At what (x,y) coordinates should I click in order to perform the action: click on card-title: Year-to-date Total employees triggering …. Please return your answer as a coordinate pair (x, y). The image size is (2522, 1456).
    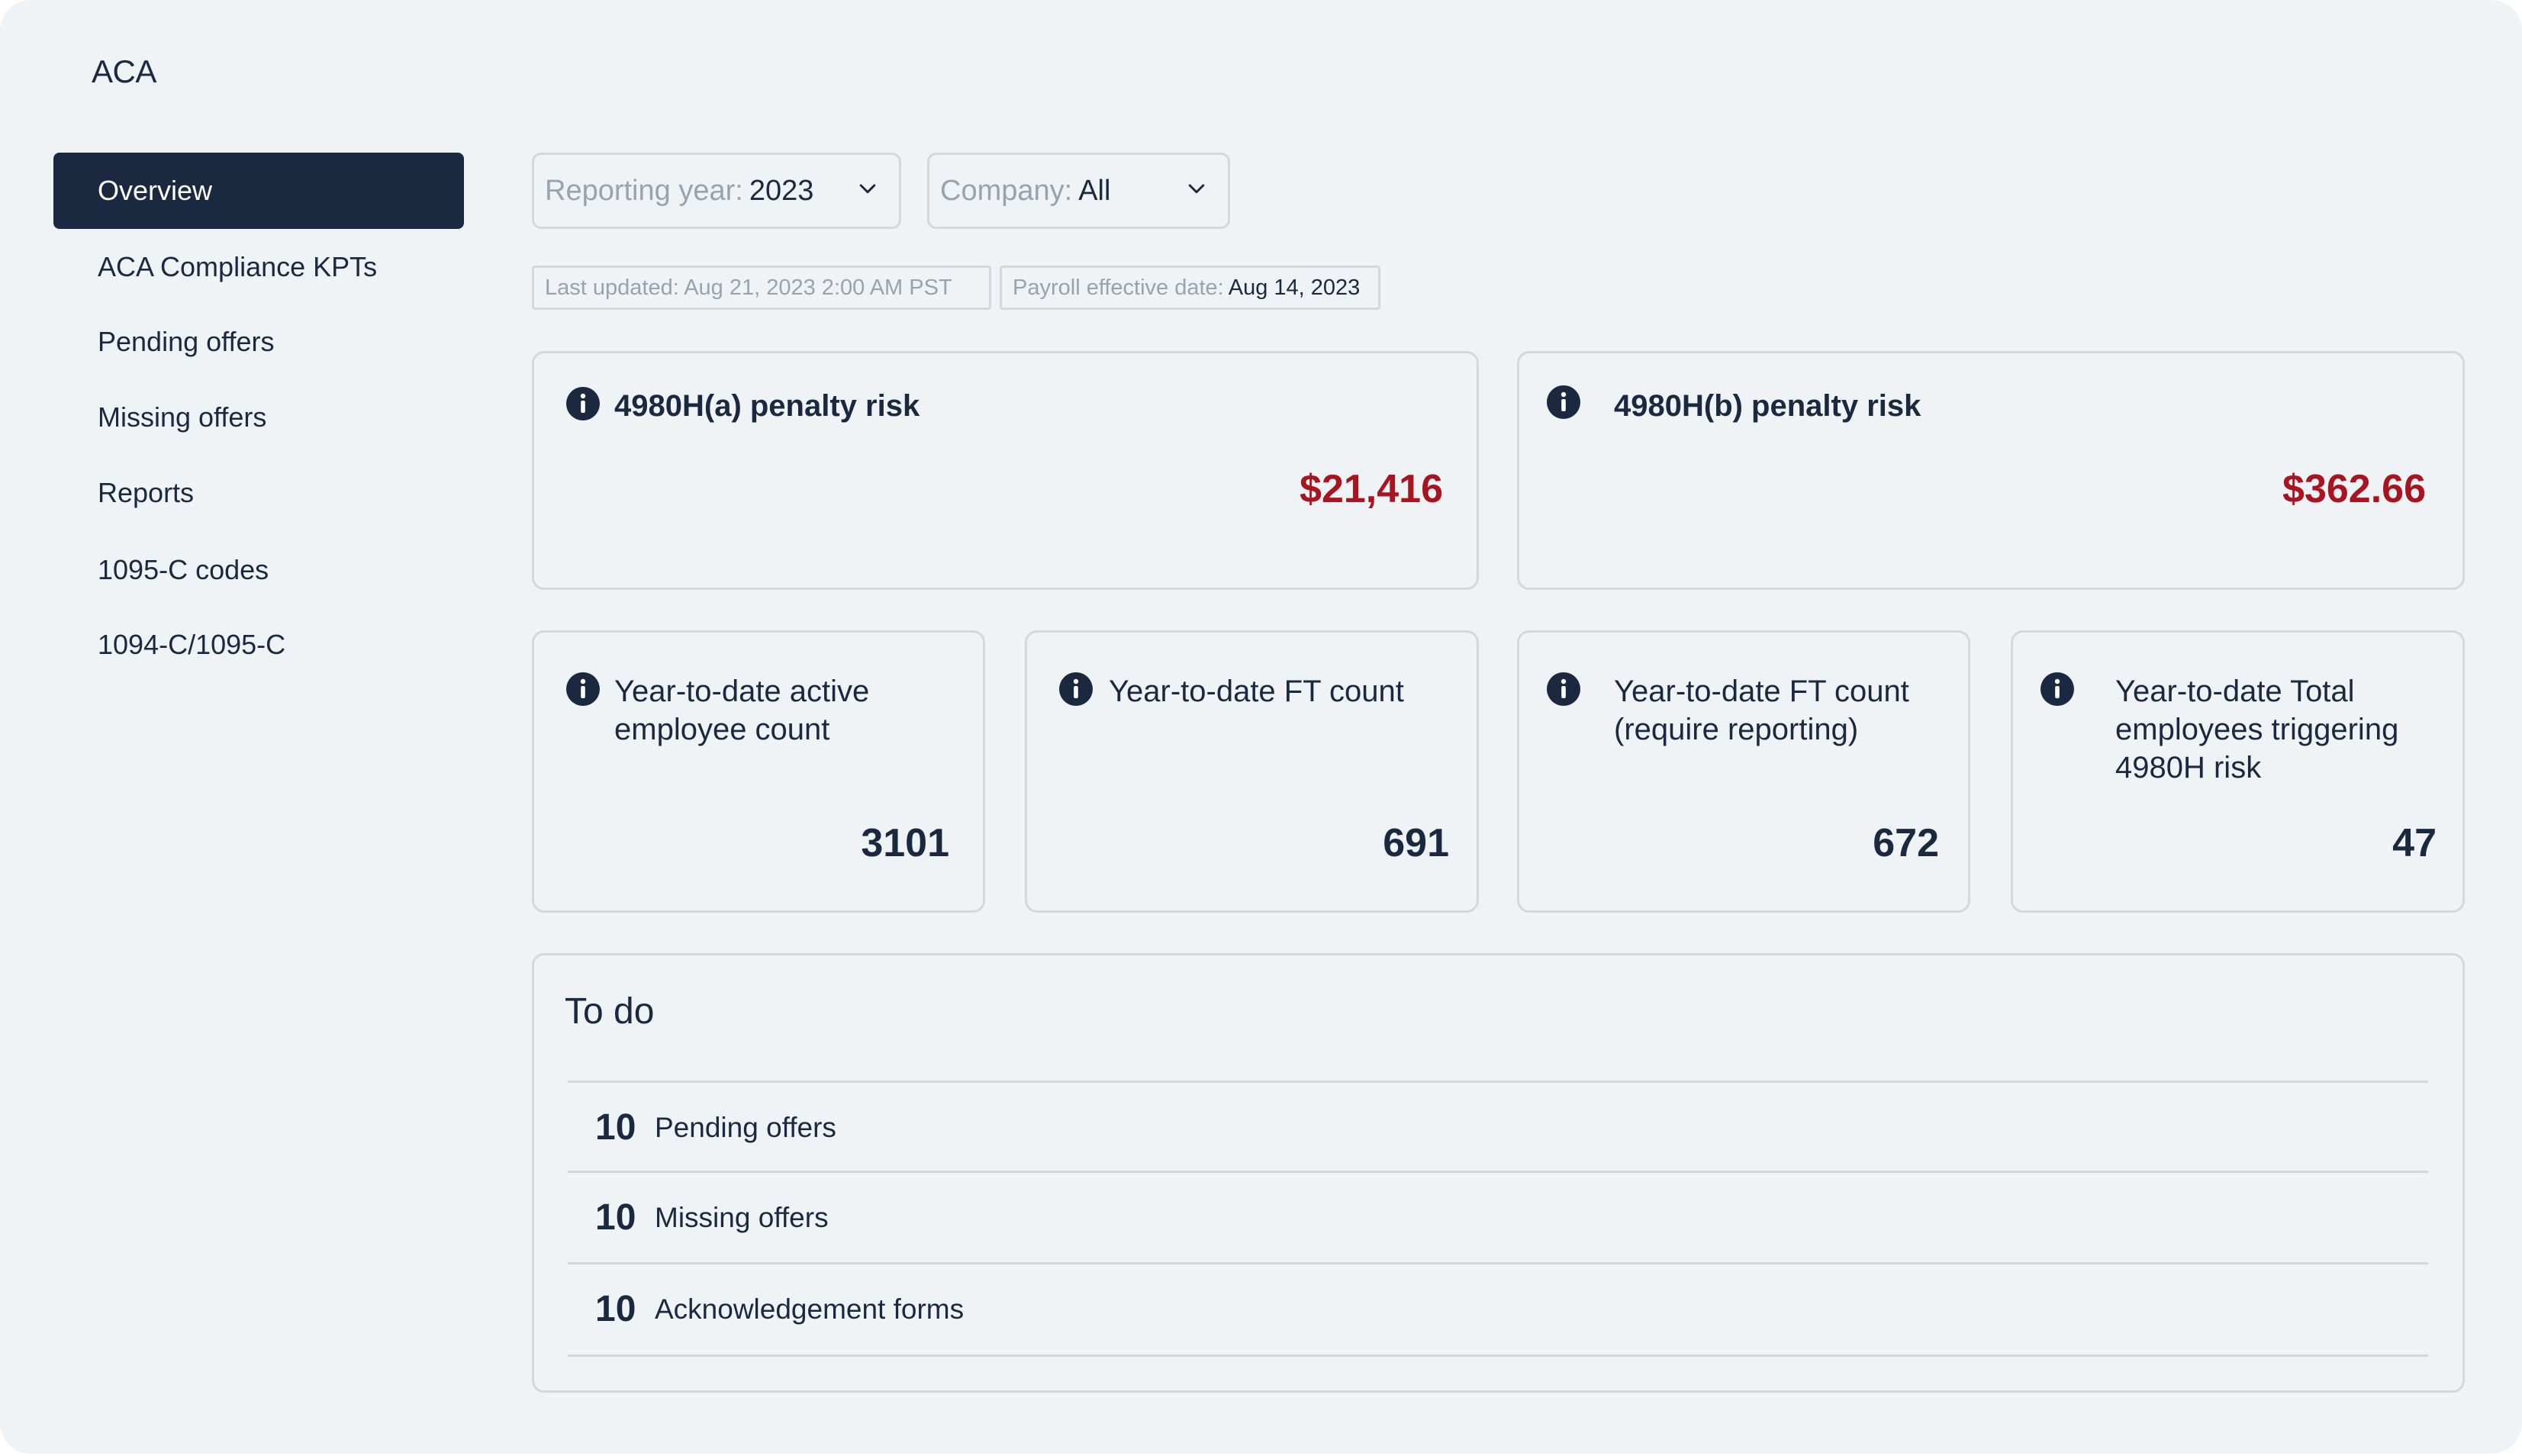
    Looking at the image, I should click on (2257, 729).